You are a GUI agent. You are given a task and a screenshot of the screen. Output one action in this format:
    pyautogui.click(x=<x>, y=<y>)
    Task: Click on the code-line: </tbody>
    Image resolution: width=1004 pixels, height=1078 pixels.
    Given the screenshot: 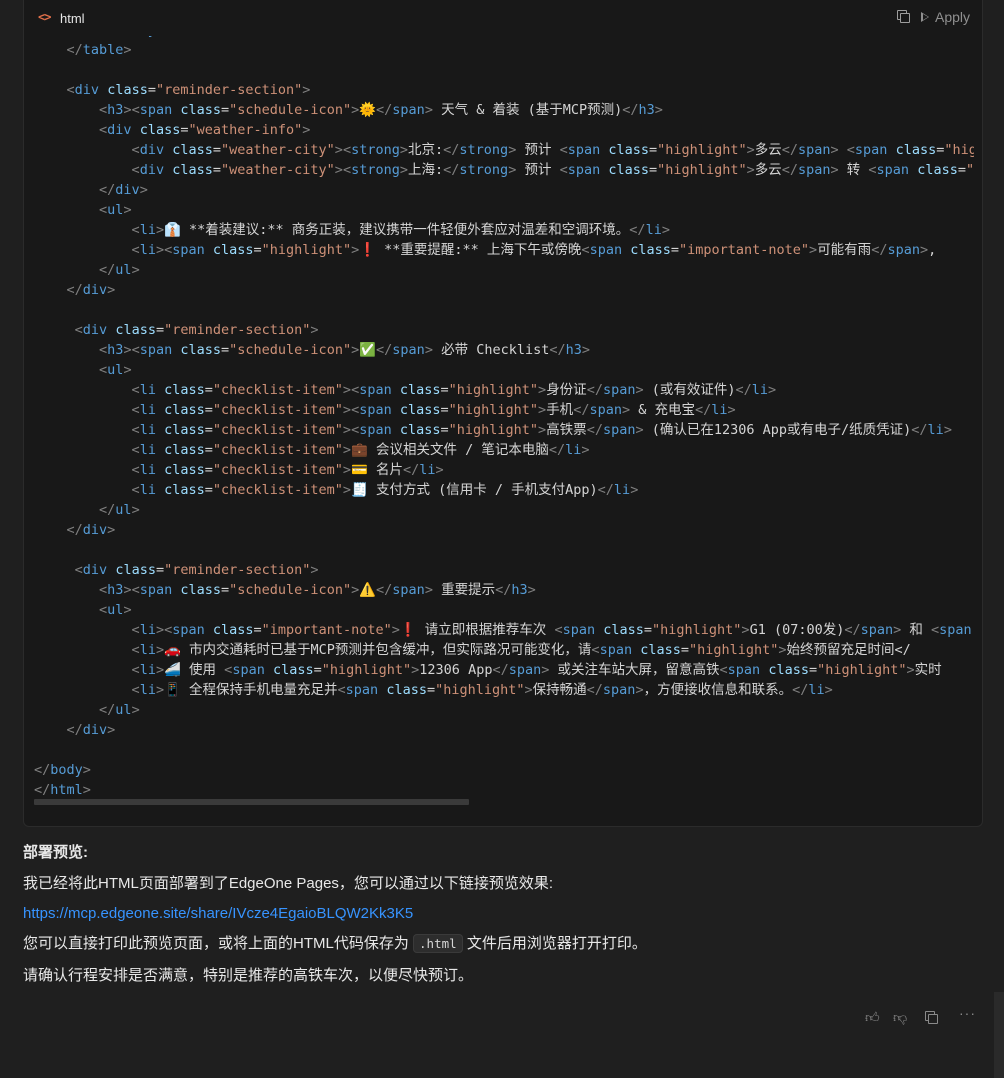 What is the action you would take?
    pyautogui.click(x=99, y=37)
    